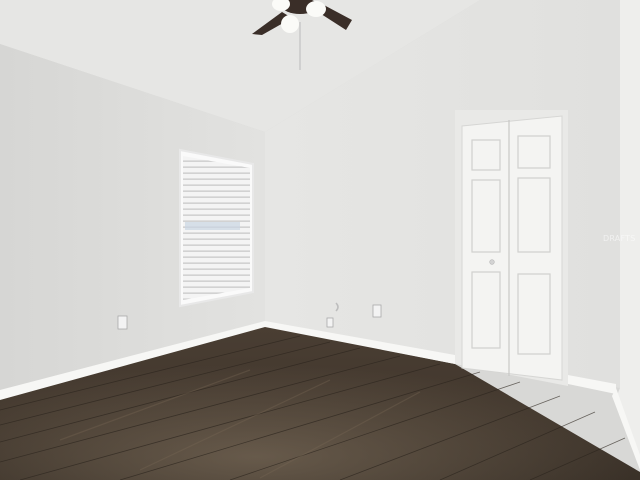  Describe the element at coordinates (619, 238) in the screenshot. I see `watermark-text: DRAFTS` at that location.